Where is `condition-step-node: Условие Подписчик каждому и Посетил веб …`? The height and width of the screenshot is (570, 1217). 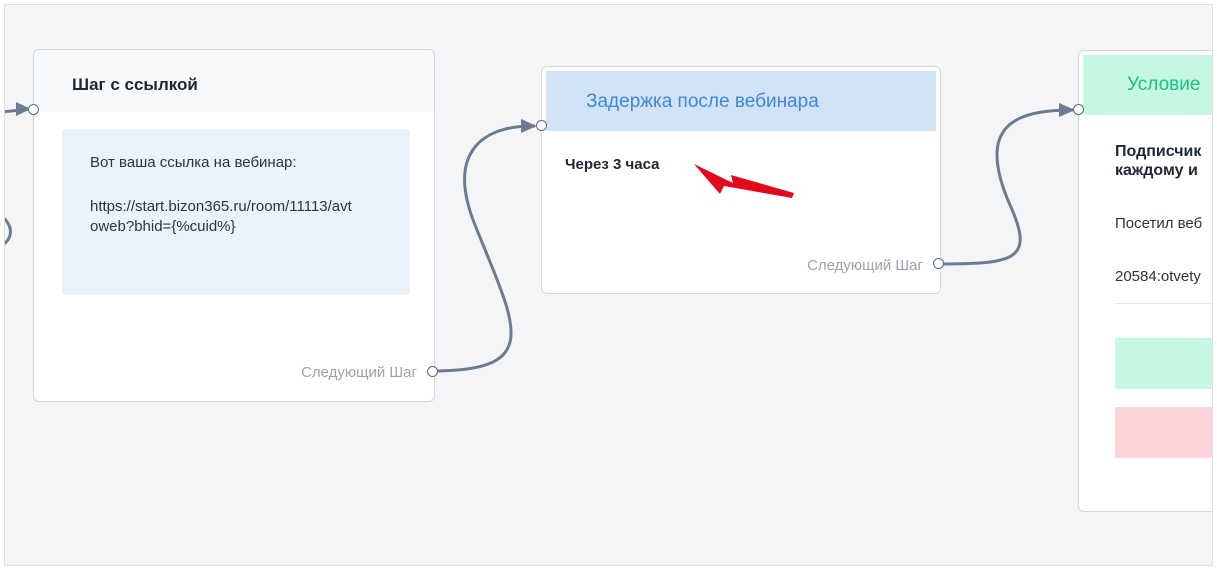 condition-step-node: Условие Подписчик каждому и Посетил веб … is located at coordinates (1145, 281).